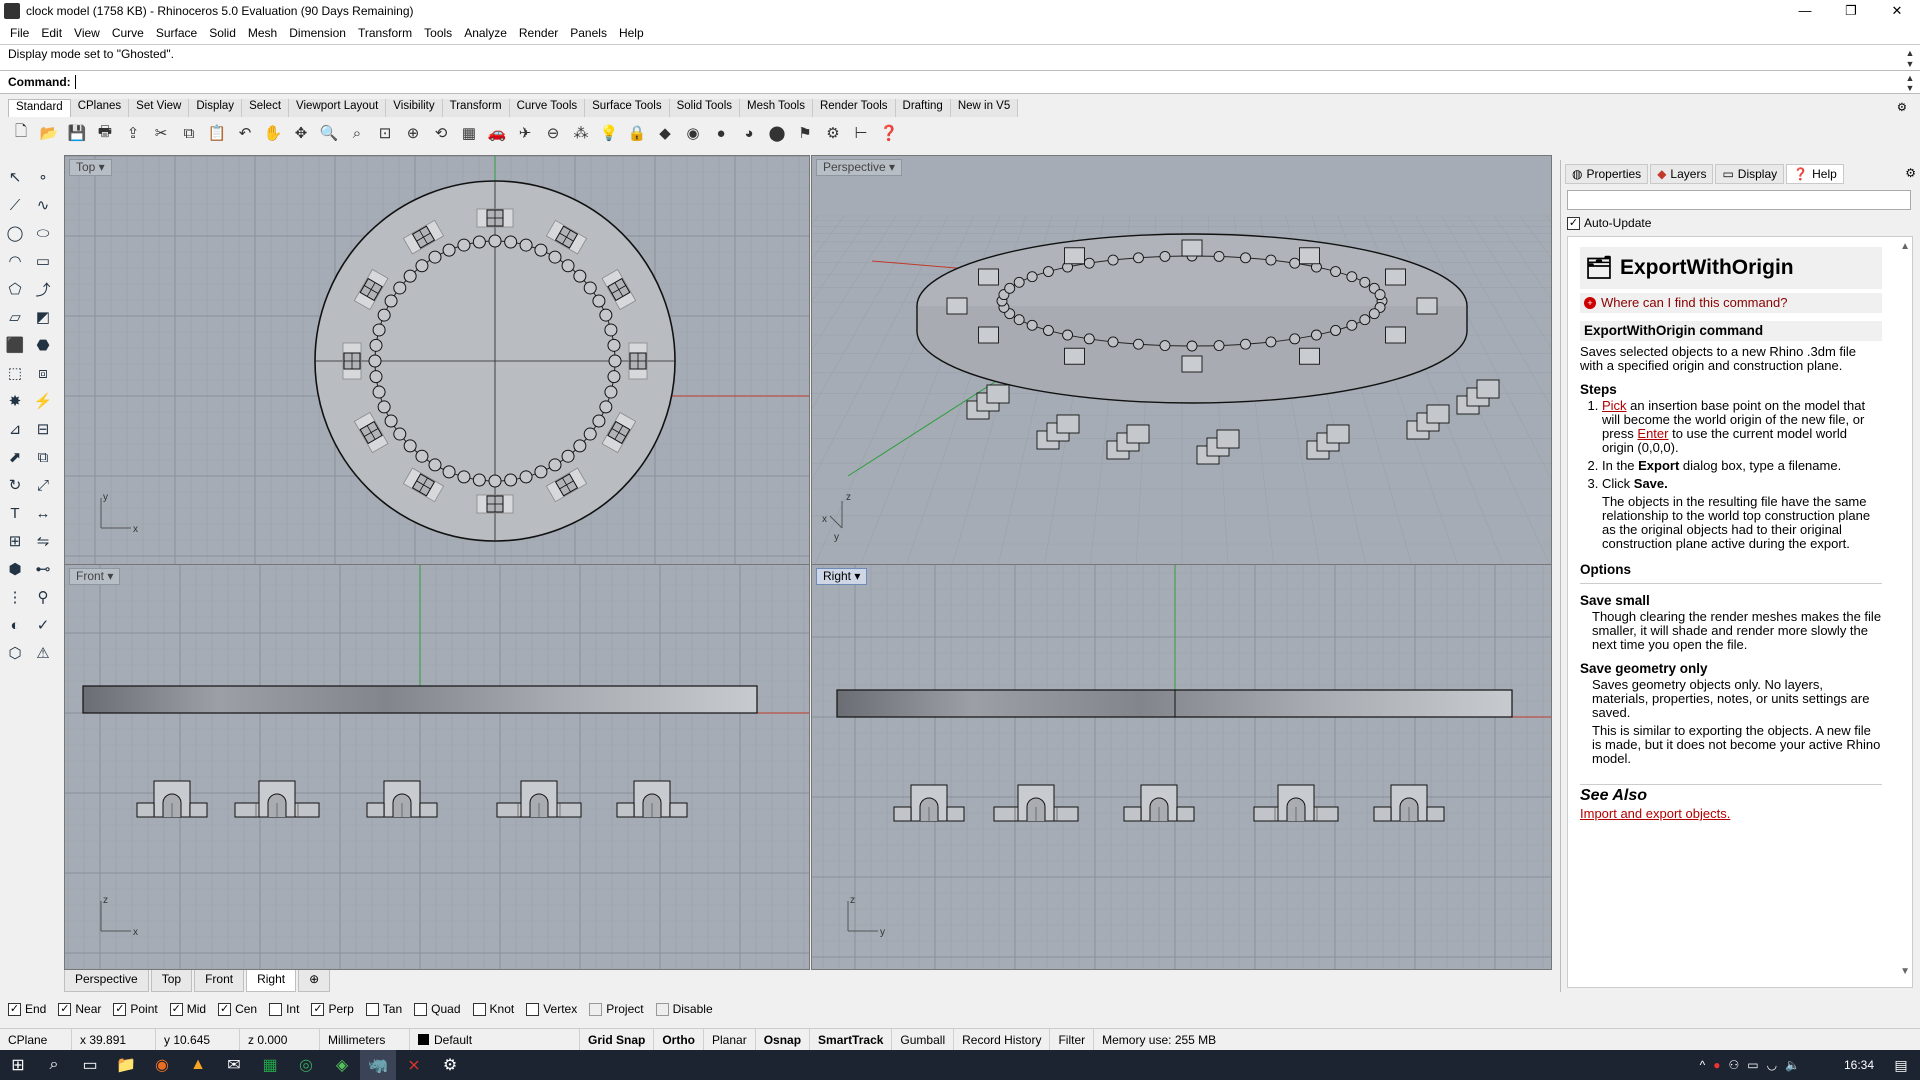 The width and height of the screenshot is (1920, 1080). Describe the element at coordinates (43, 485) in the screenshot. I see `scale-icon: ⤢` at that location.